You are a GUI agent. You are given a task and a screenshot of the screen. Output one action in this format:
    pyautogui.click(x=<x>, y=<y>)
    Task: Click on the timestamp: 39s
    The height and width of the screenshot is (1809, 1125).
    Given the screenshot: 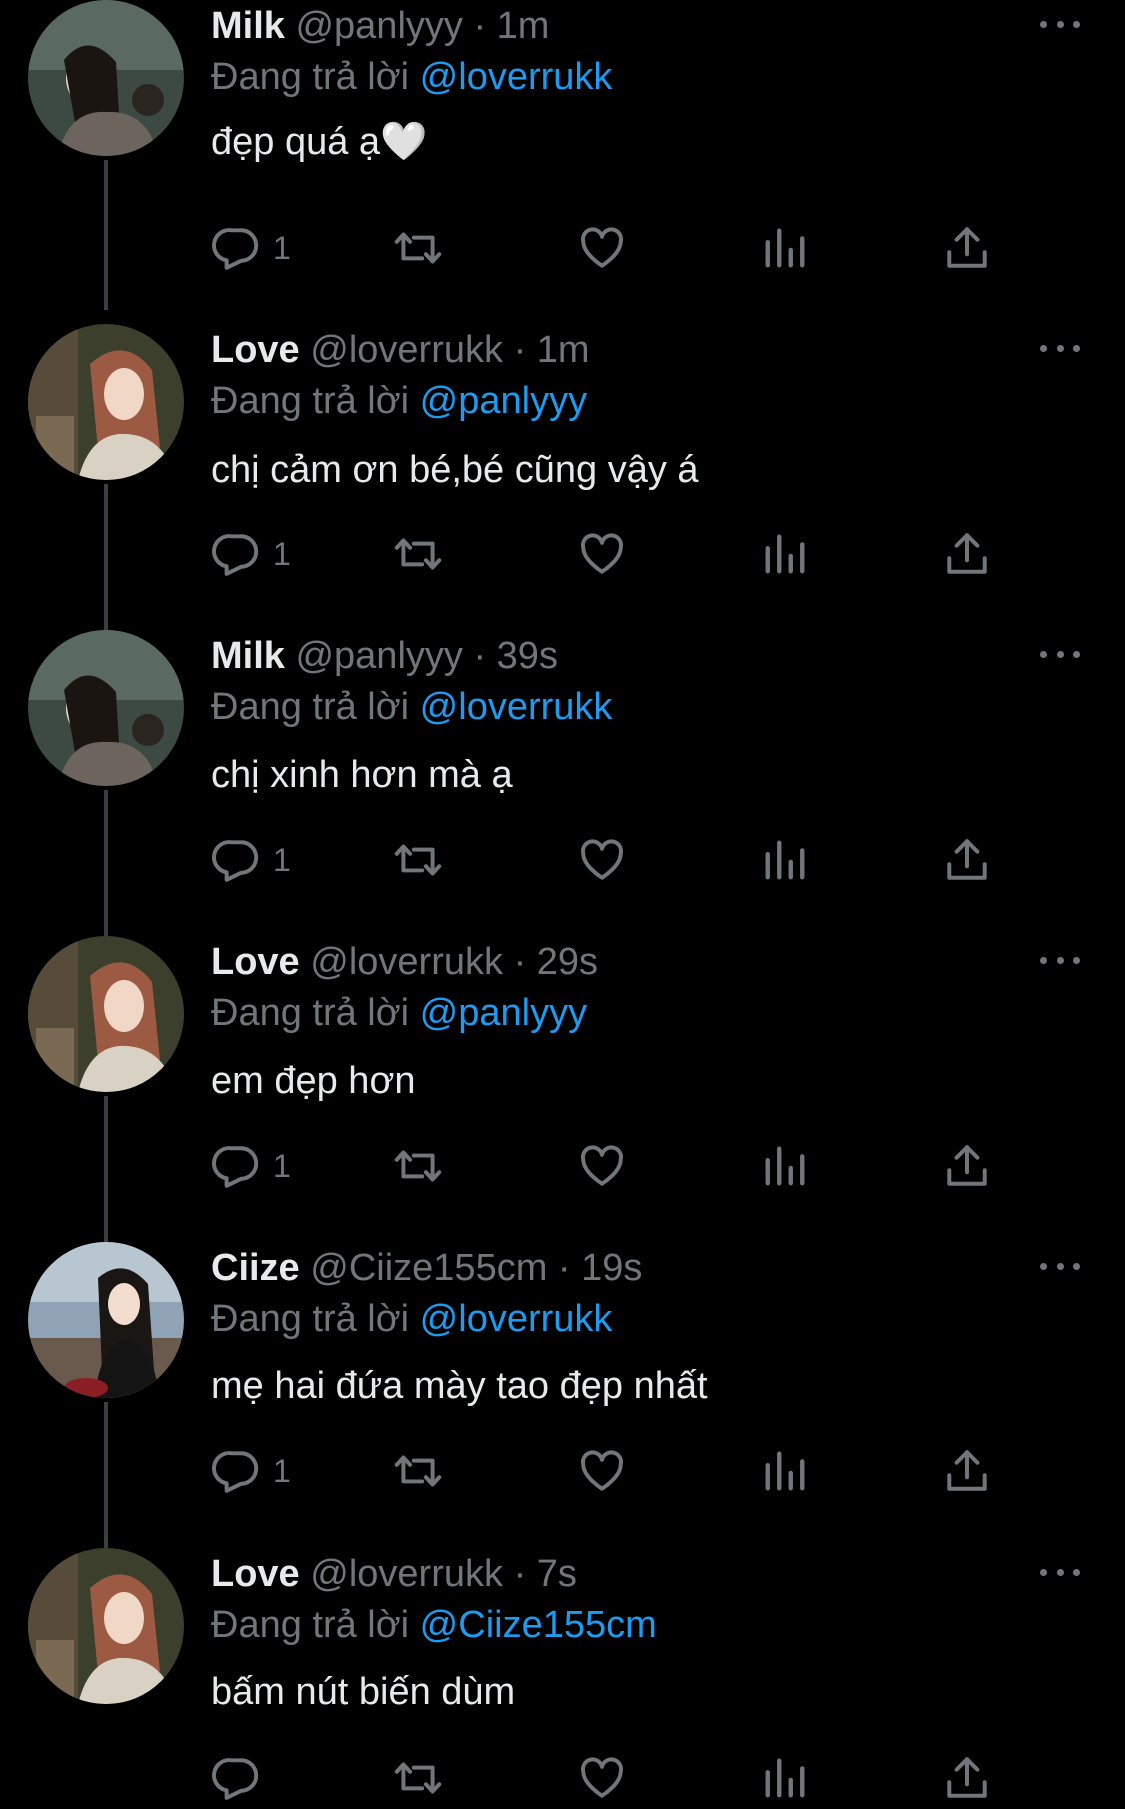 What is the action you would take?
    pyautogui.click(x=527, y=656)
    